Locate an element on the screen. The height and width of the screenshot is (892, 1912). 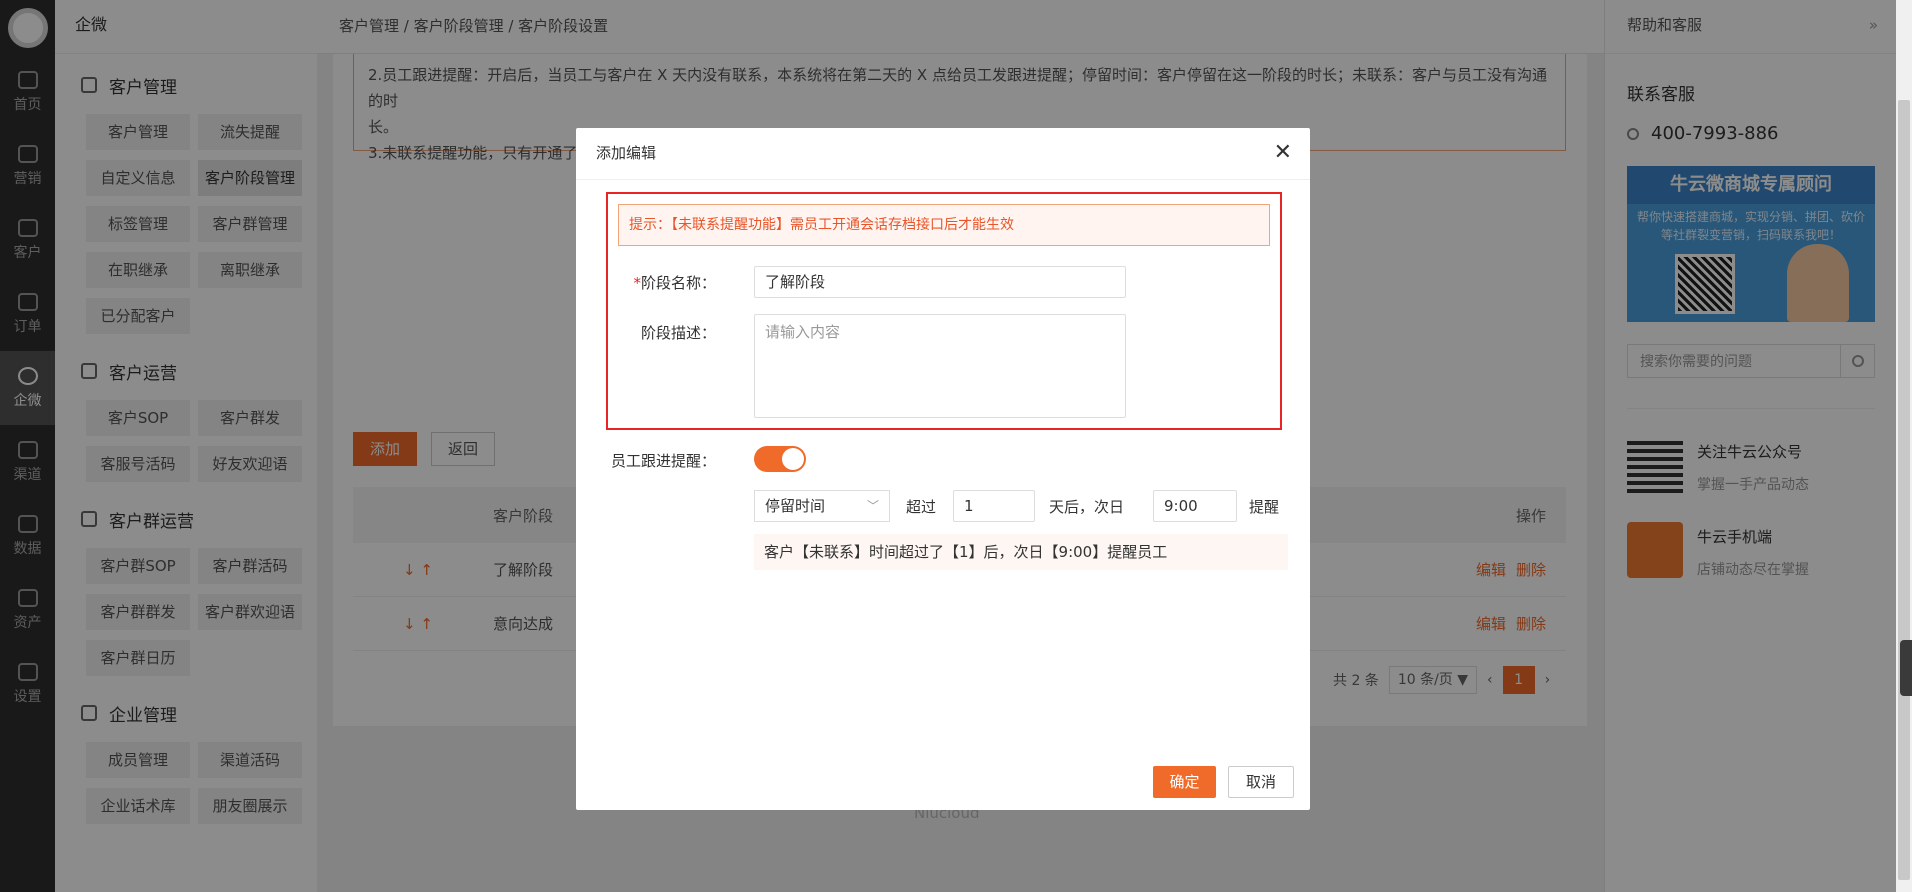
remind-summary: 客户【未联系】时间超过了【1】后，次日【9:00】提醒员工 is located at coordinates (1021, 552).